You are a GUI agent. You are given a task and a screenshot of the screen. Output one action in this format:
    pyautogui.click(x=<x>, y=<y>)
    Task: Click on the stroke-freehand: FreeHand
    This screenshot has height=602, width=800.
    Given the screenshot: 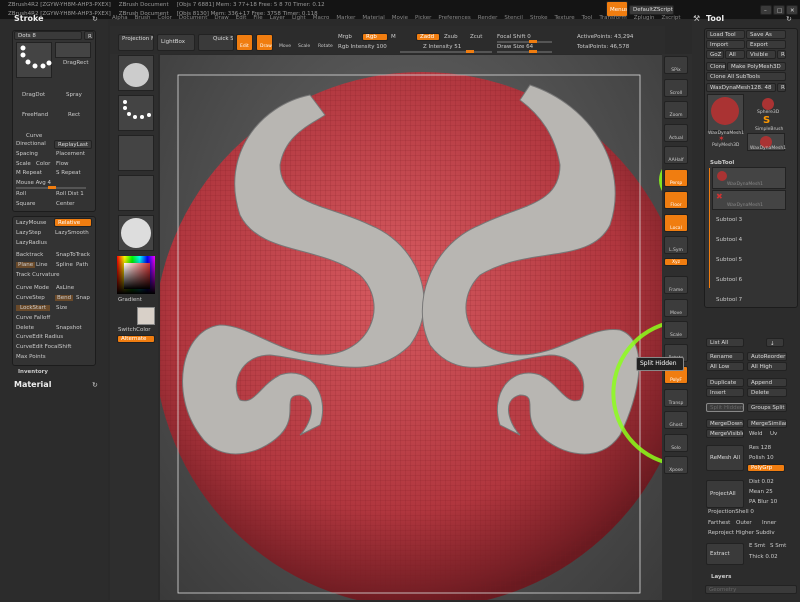 What is the action you would take?
    pyautogui.click(x=35, y=115)
    